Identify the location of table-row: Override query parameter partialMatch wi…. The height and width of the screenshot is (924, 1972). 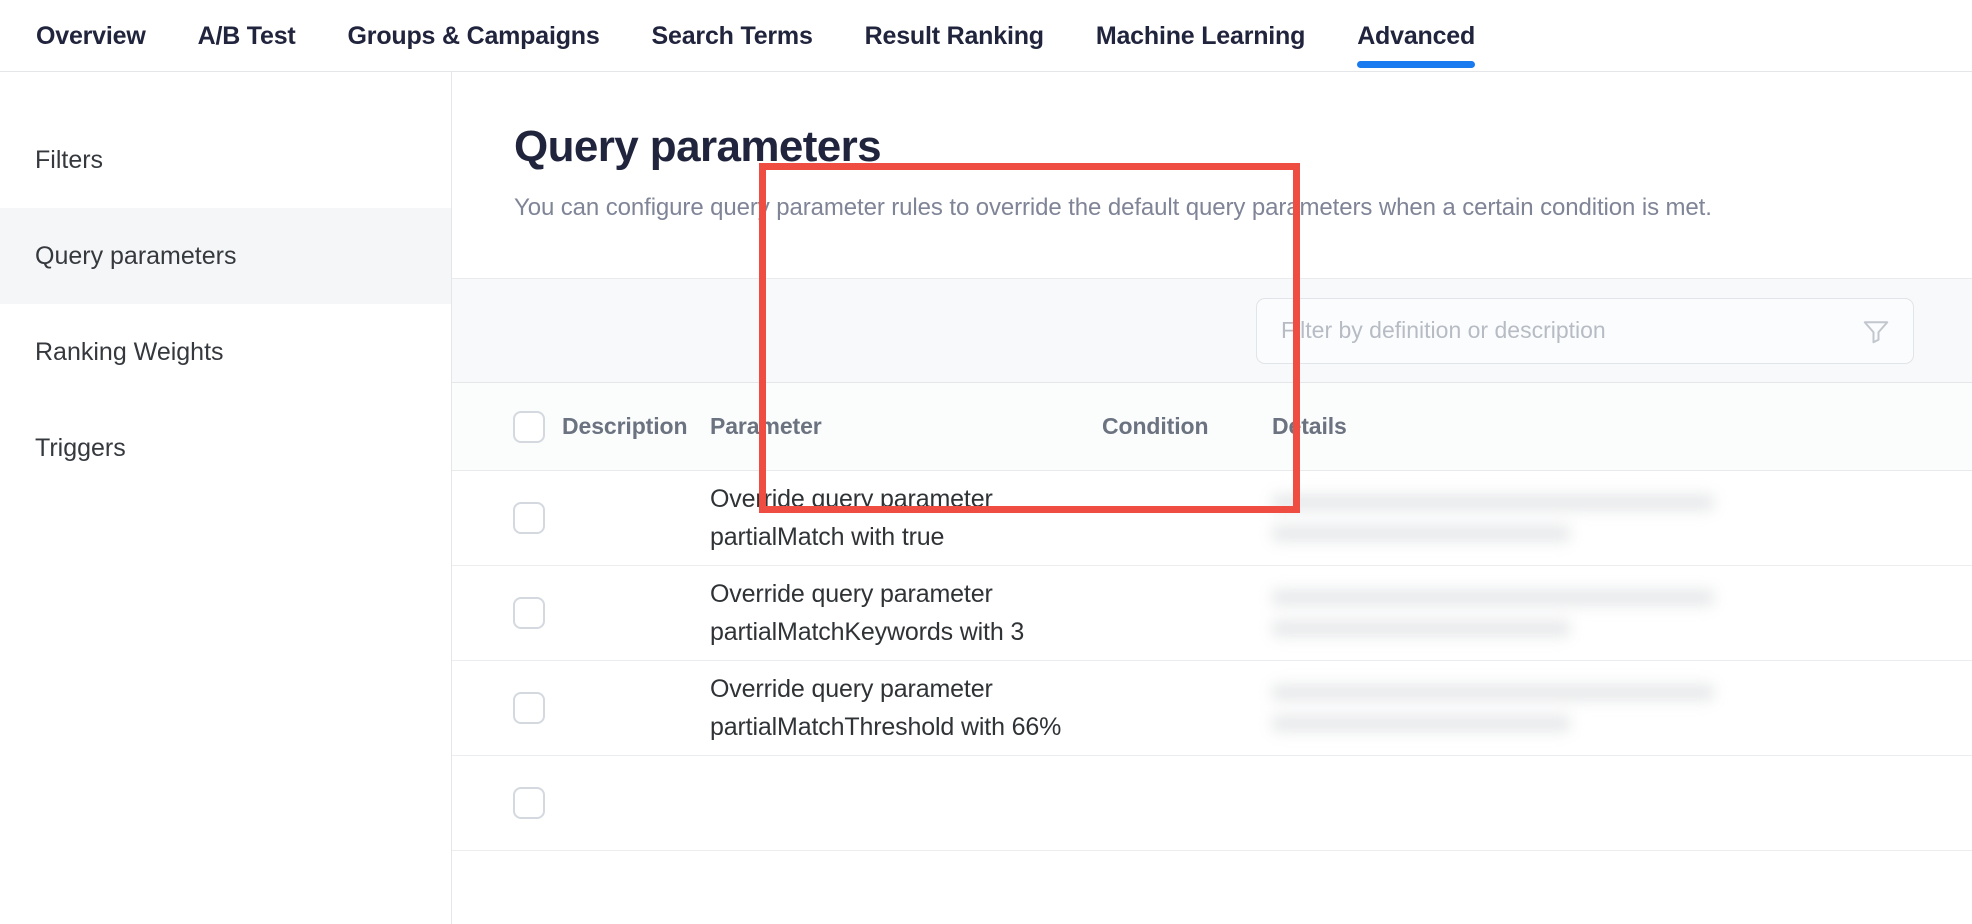
(1212, 518).